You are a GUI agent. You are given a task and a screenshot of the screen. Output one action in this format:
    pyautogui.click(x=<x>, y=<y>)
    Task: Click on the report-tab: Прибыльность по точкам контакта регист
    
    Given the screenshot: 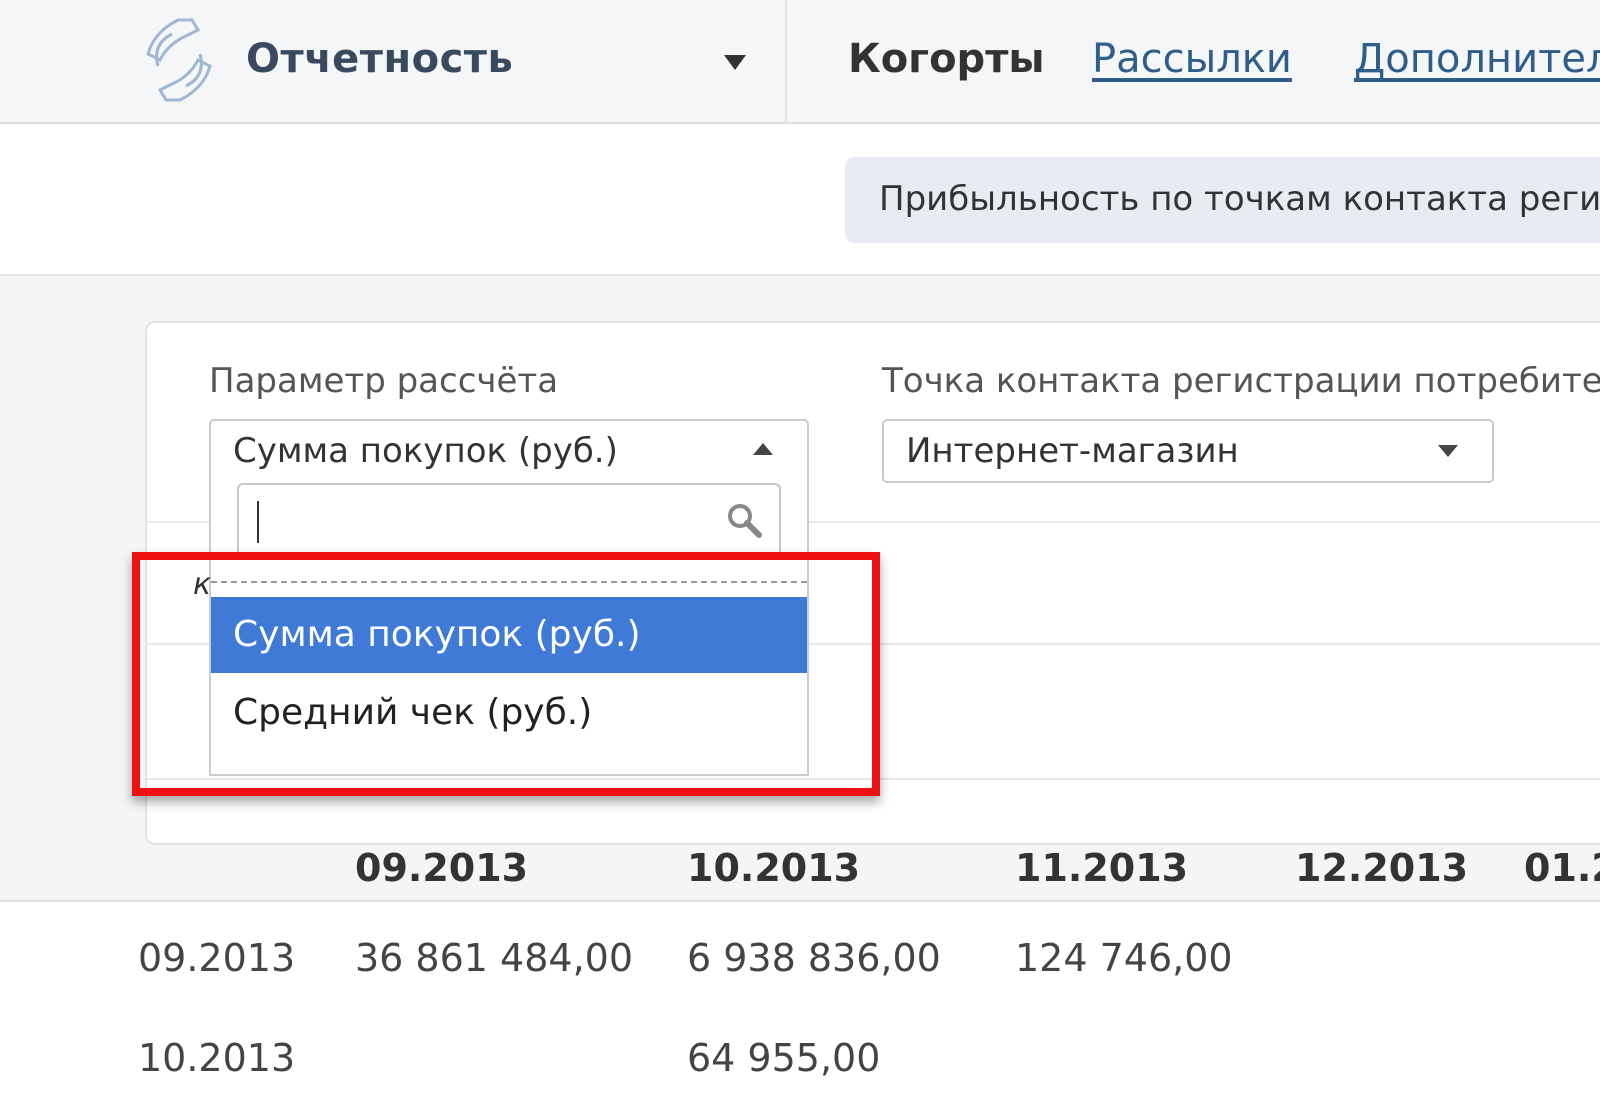 What is the action you would take?
    pyautogui.click(x=1222, y=200)
    